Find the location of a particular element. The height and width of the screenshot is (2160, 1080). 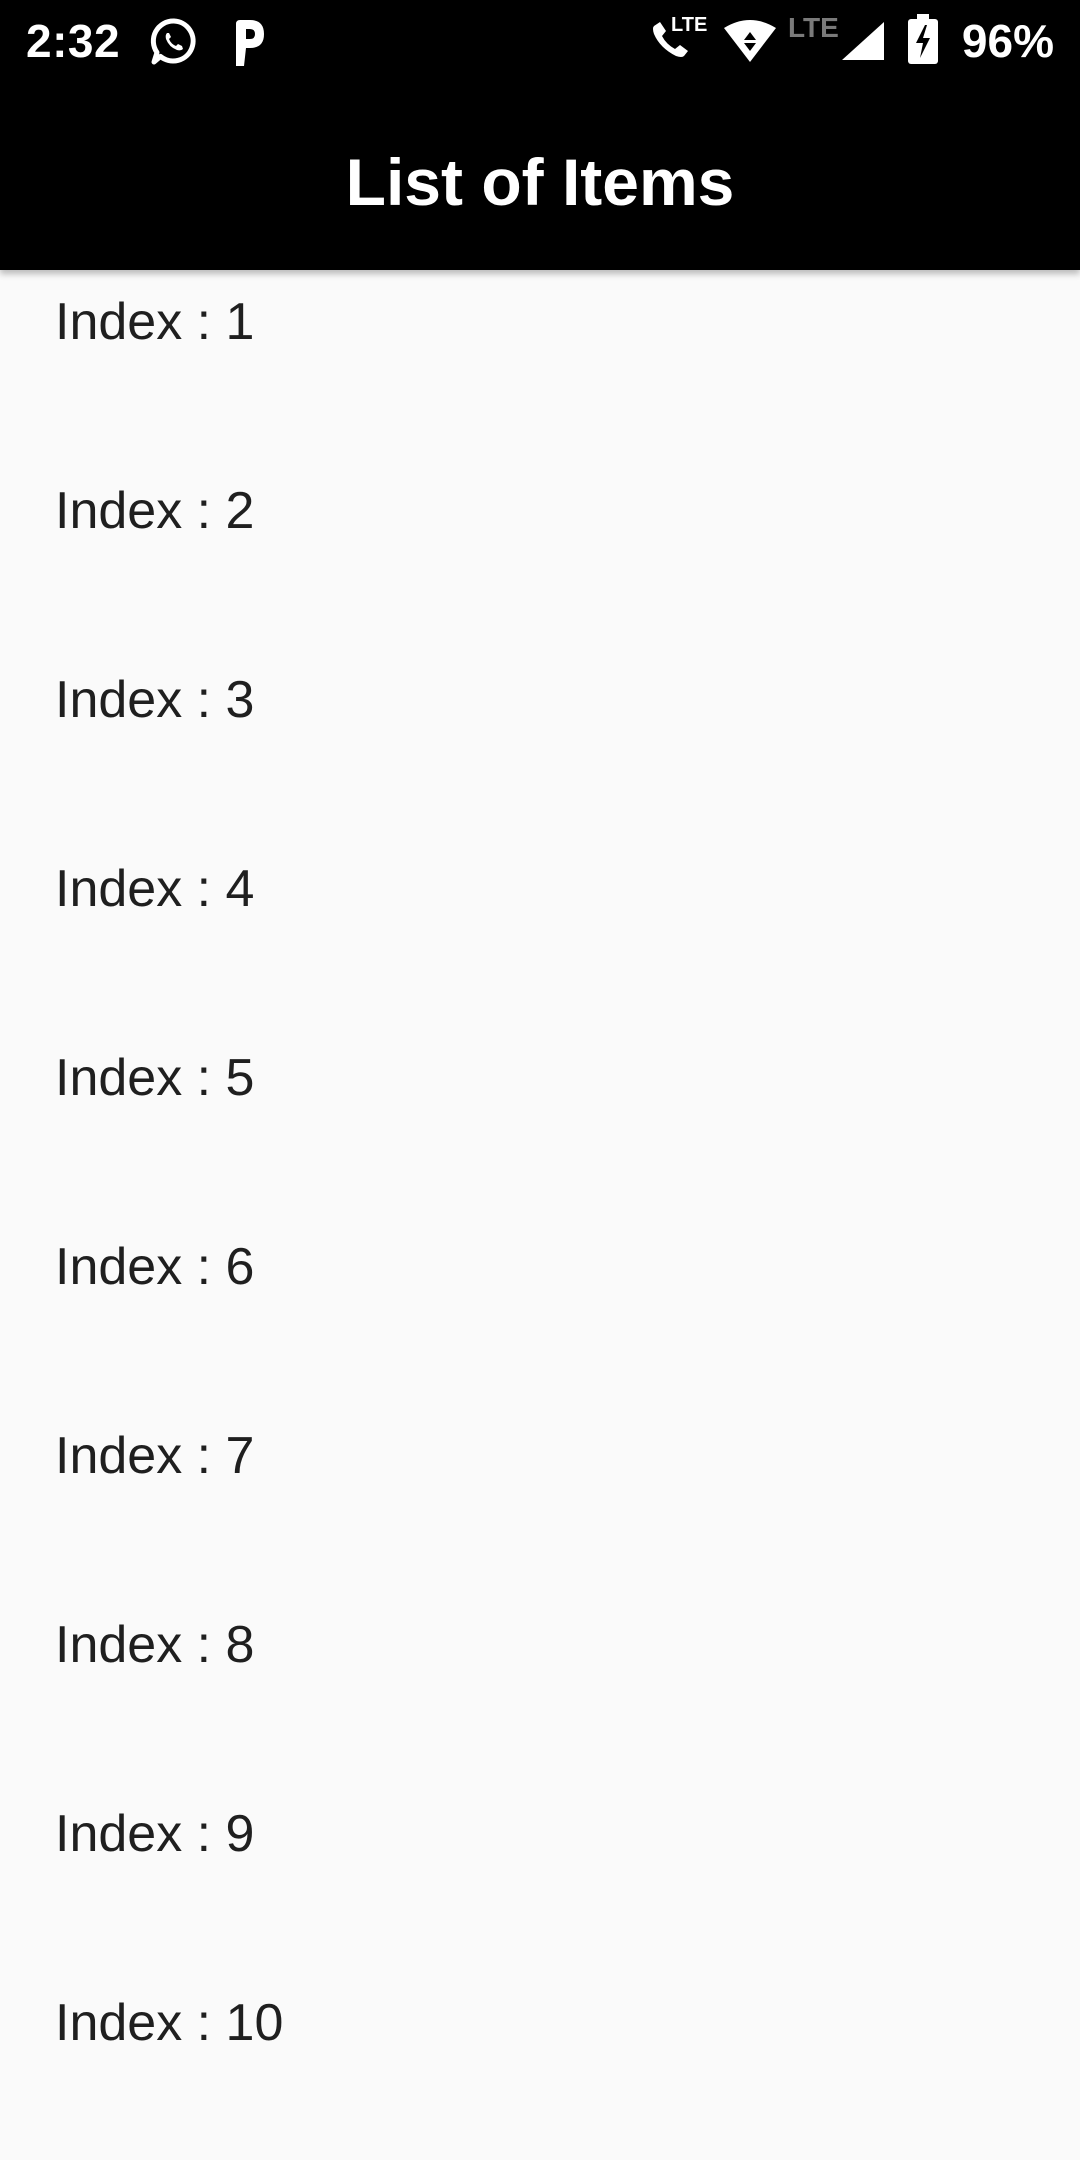

battery-percentage: 96% is located at coordinates (1007, 41).